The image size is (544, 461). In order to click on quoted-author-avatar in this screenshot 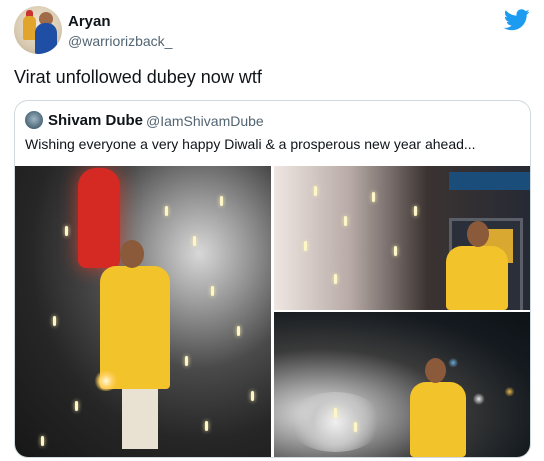, I will do `click(34, 120)`.